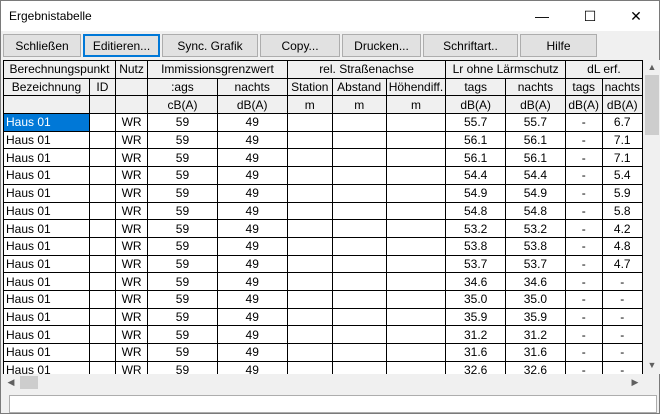  What do you see at coordinates (11, 382) in the screenshot?
I see `scroll-left-icon: ◀` at bounding box center [11, 382].